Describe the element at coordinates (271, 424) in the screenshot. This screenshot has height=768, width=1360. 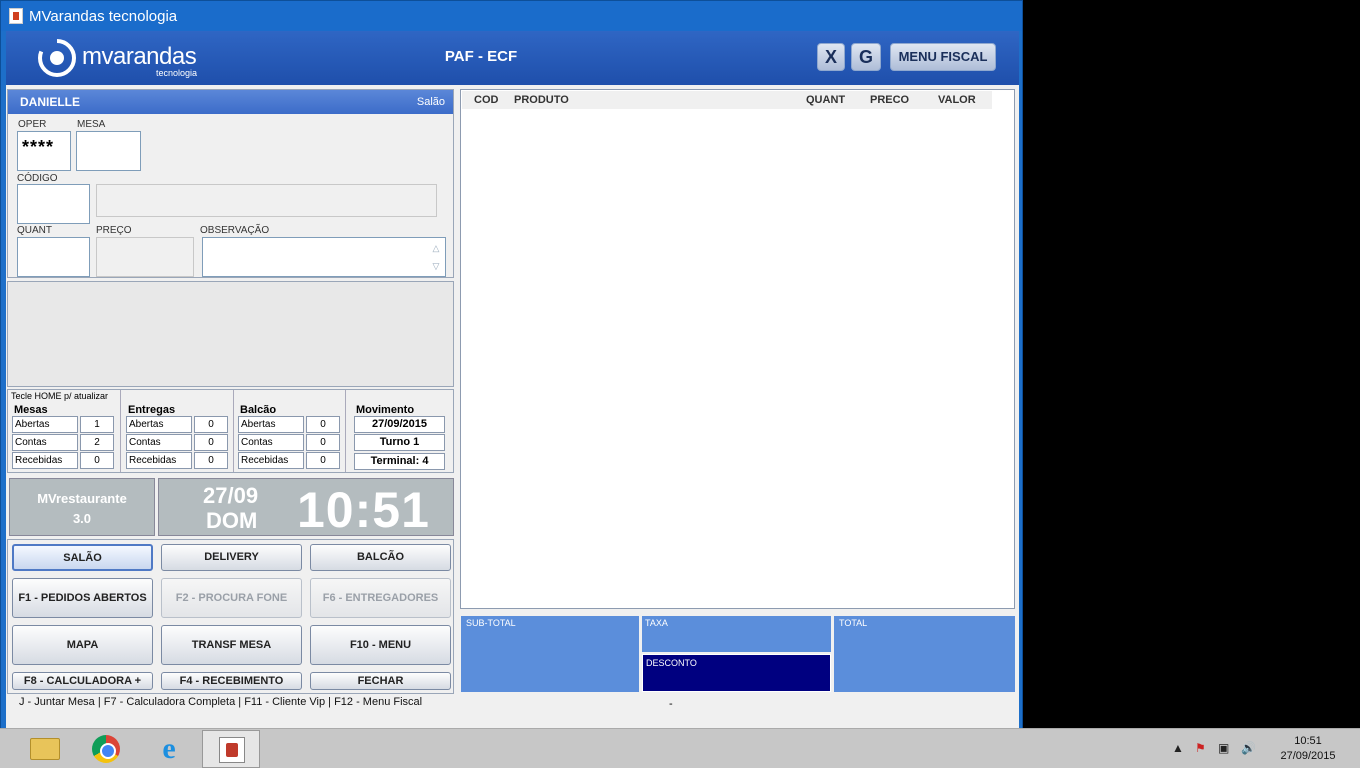
I see `balcao-label-0: Abertas` at that location.